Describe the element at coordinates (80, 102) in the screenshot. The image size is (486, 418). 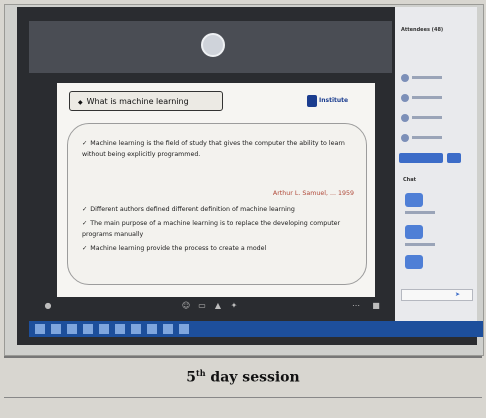
I see `diamond-icon: ◆` at that location.